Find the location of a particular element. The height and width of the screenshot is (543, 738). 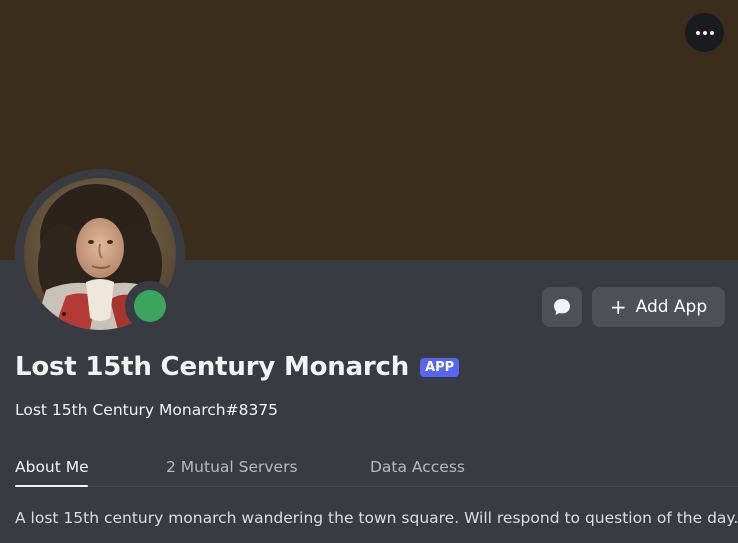

tab-data-access: Data Access is located at coordinates (417, 467).